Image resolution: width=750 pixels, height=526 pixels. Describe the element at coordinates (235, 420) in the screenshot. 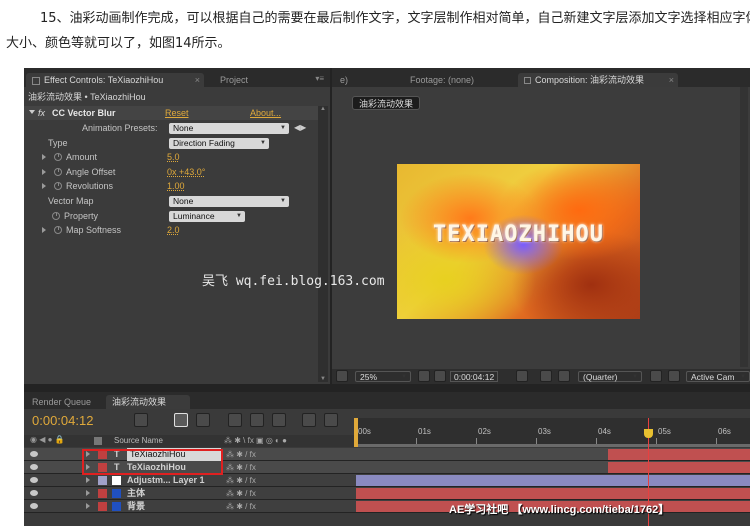

I see `hide-shy-layers-icon` at that location.